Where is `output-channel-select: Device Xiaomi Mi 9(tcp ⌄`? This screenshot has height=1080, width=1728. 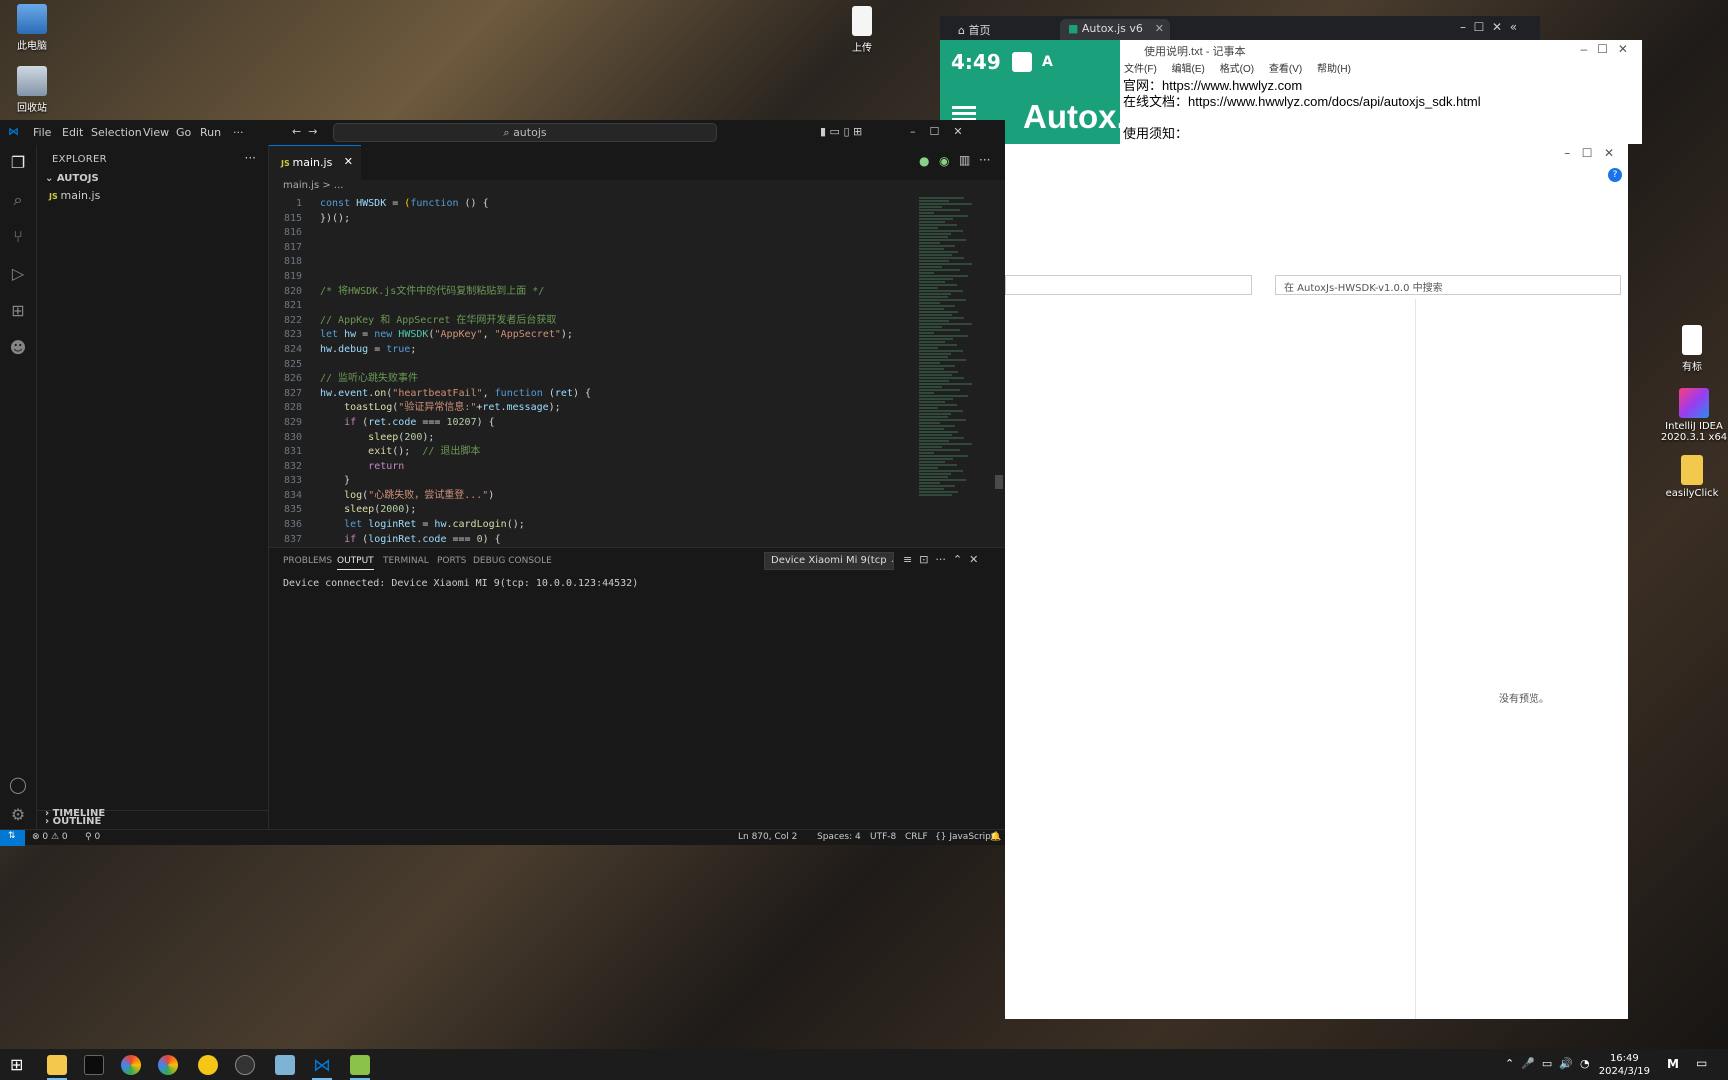 output-channel-select: Device Xiaomi Mi 9(tcp ⌄ is located at coordinates (829, 561).